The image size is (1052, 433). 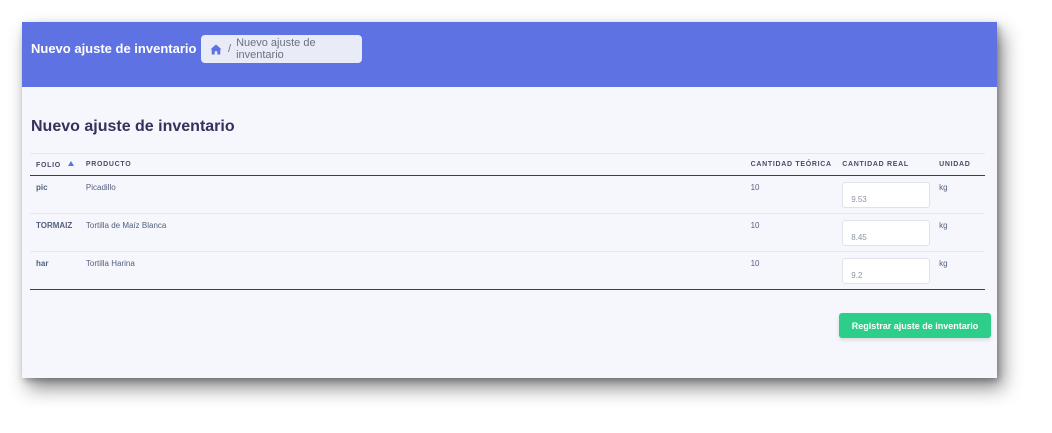 What do you see at coordinates (276, 49) in the screenshot?
I see `breadcrumb-current: Nuevo ajuste de inventario` at bounding box center [276, 49].